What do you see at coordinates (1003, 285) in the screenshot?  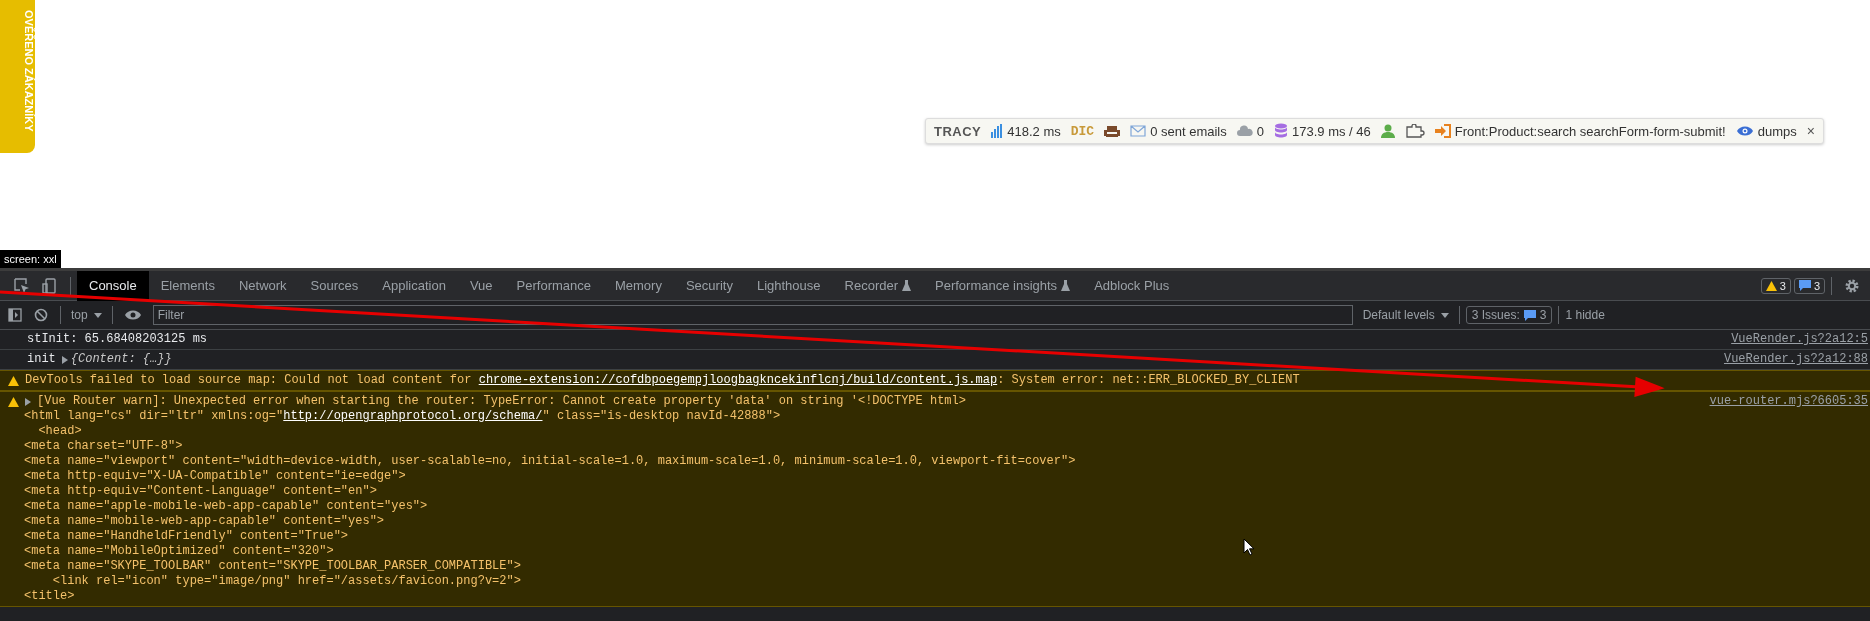 I see `panel-tab: Performance insights` at bounding box center [1003, 285].